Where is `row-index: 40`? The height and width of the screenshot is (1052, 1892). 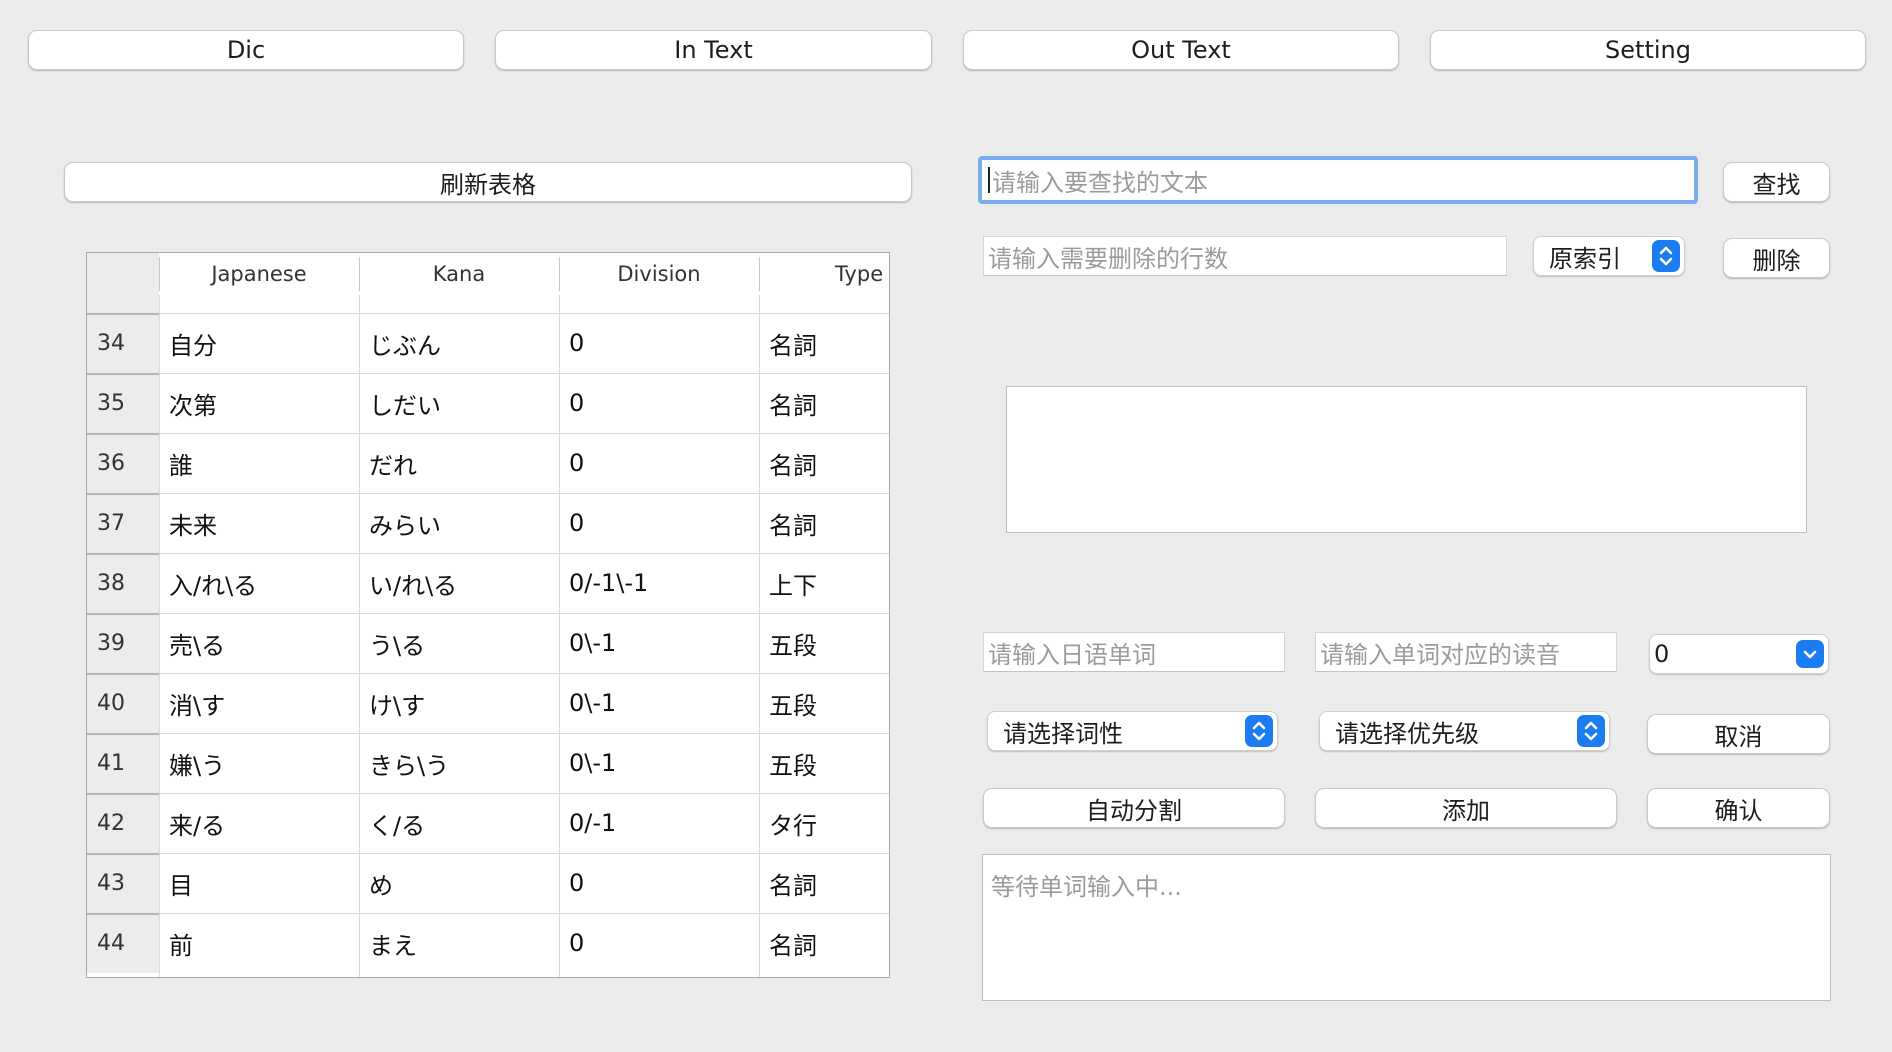
row-index: 40 is located at coordinates (123, 703).